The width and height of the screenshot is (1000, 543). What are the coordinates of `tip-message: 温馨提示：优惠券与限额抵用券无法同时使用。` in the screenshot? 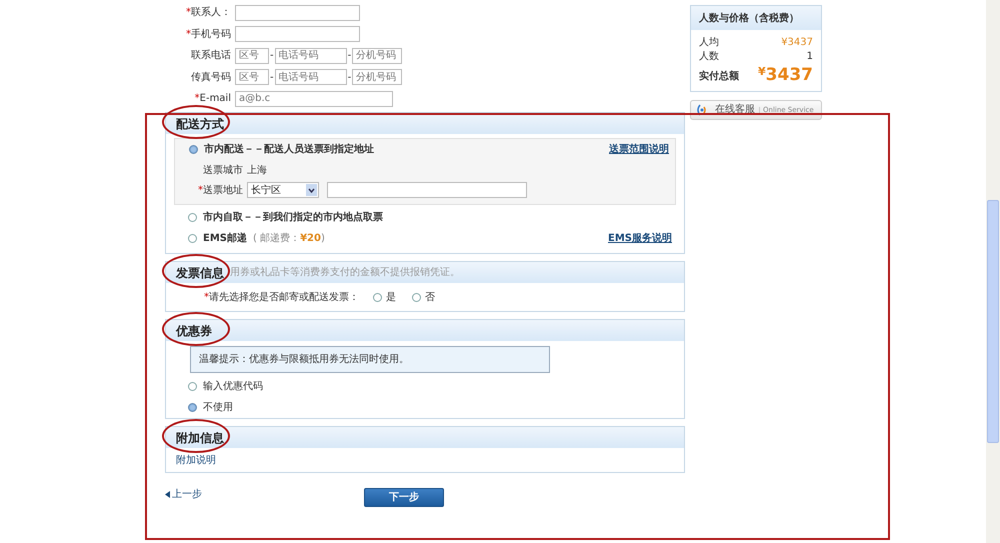 It's located at (370, 359).